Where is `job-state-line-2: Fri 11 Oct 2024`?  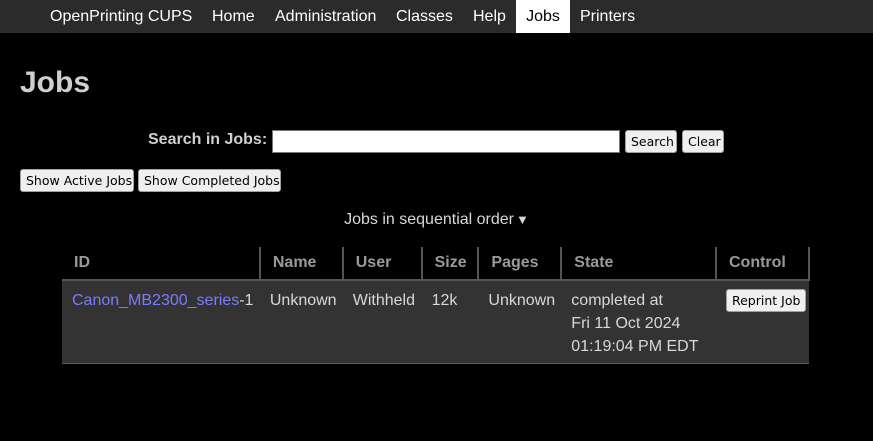 job-state-line-2: Fri 11 Oct 2024 is located at coordinates (626, 323).